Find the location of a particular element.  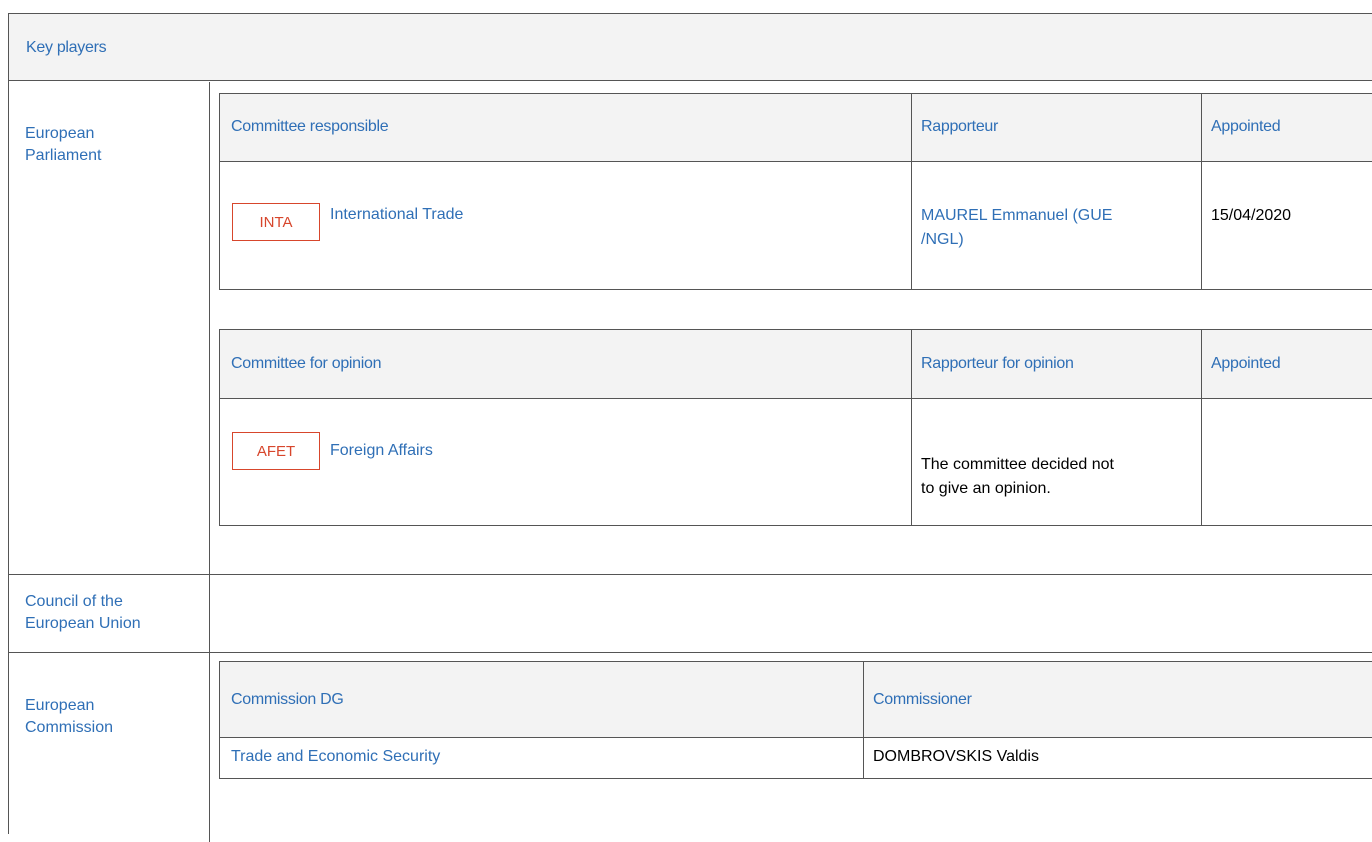

commissioner-name: DOMBROVSKIS Valdis is located at coordinates (956, 756).